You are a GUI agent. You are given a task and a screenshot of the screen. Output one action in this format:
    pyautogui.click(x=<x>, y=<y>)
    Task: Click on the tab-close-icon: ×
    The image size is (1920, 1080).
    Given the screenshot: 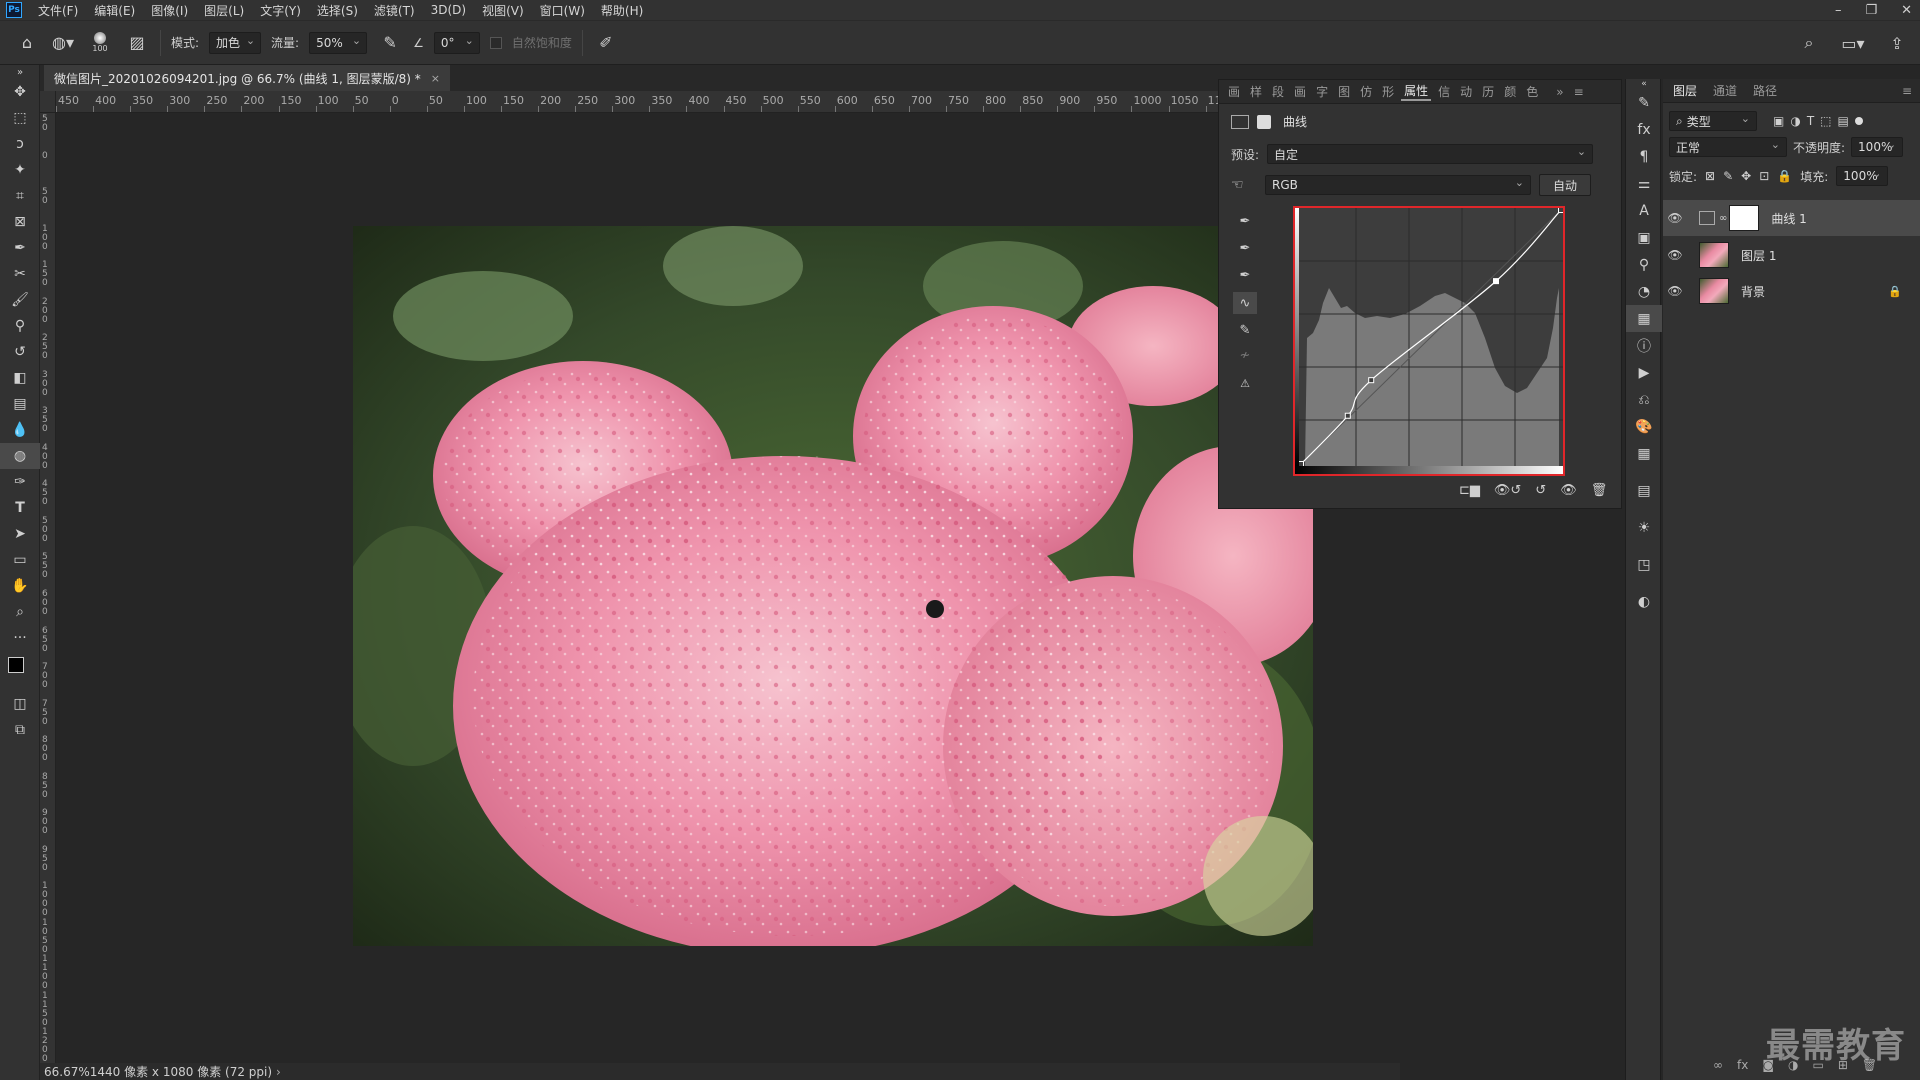 What is the action you would take?
    pyautogui.click(x=435, y=78)
    